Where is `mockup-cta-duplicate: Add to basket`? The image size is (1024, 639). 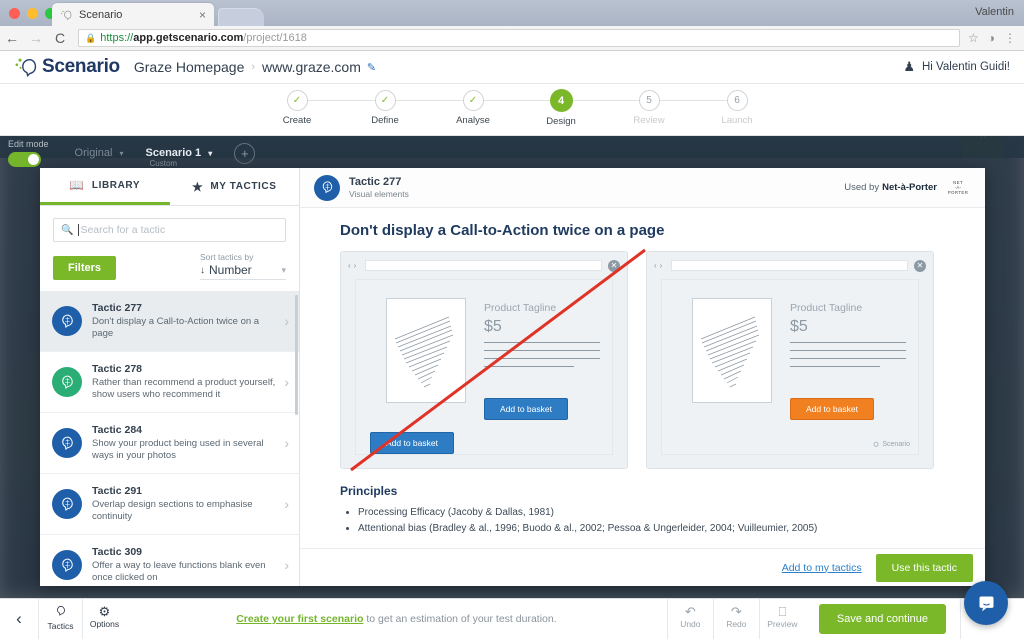 mockup-cta-duplicate: Add to basket is located at coordinates (412, 443).